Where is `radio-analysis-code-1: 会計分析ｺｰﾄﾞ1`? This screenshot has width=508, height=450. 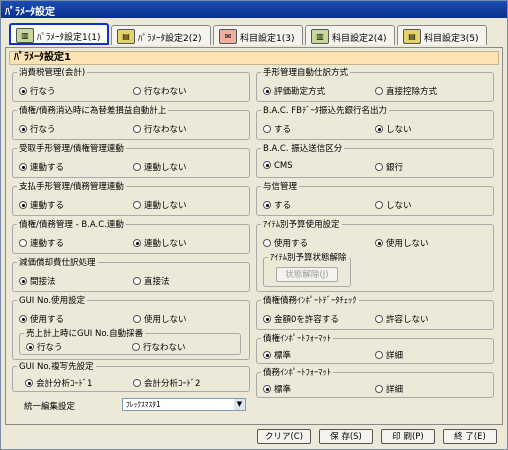
radio-analysis-code-1: 会計分析ｺｰﾄﾞ1 is located at coordinates (58, 383).